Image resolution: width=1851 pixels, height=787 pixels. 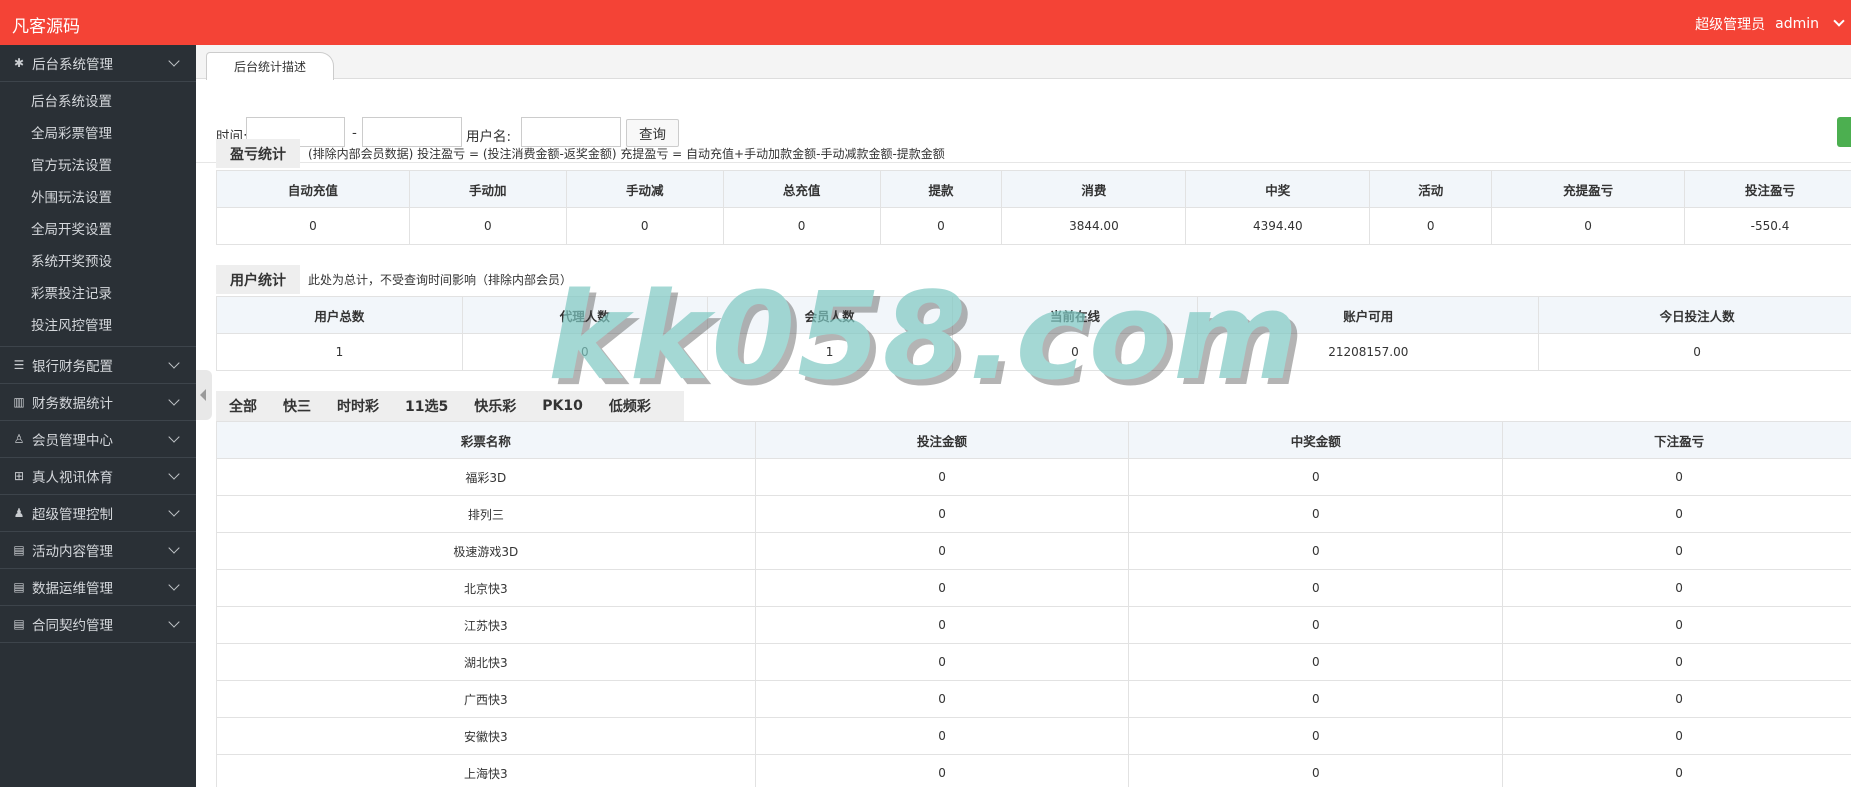 What do you see at coordinates (562, 406) in the screenshot?
I see `lottery-tab: PK10` at bounding box center [562, 406].